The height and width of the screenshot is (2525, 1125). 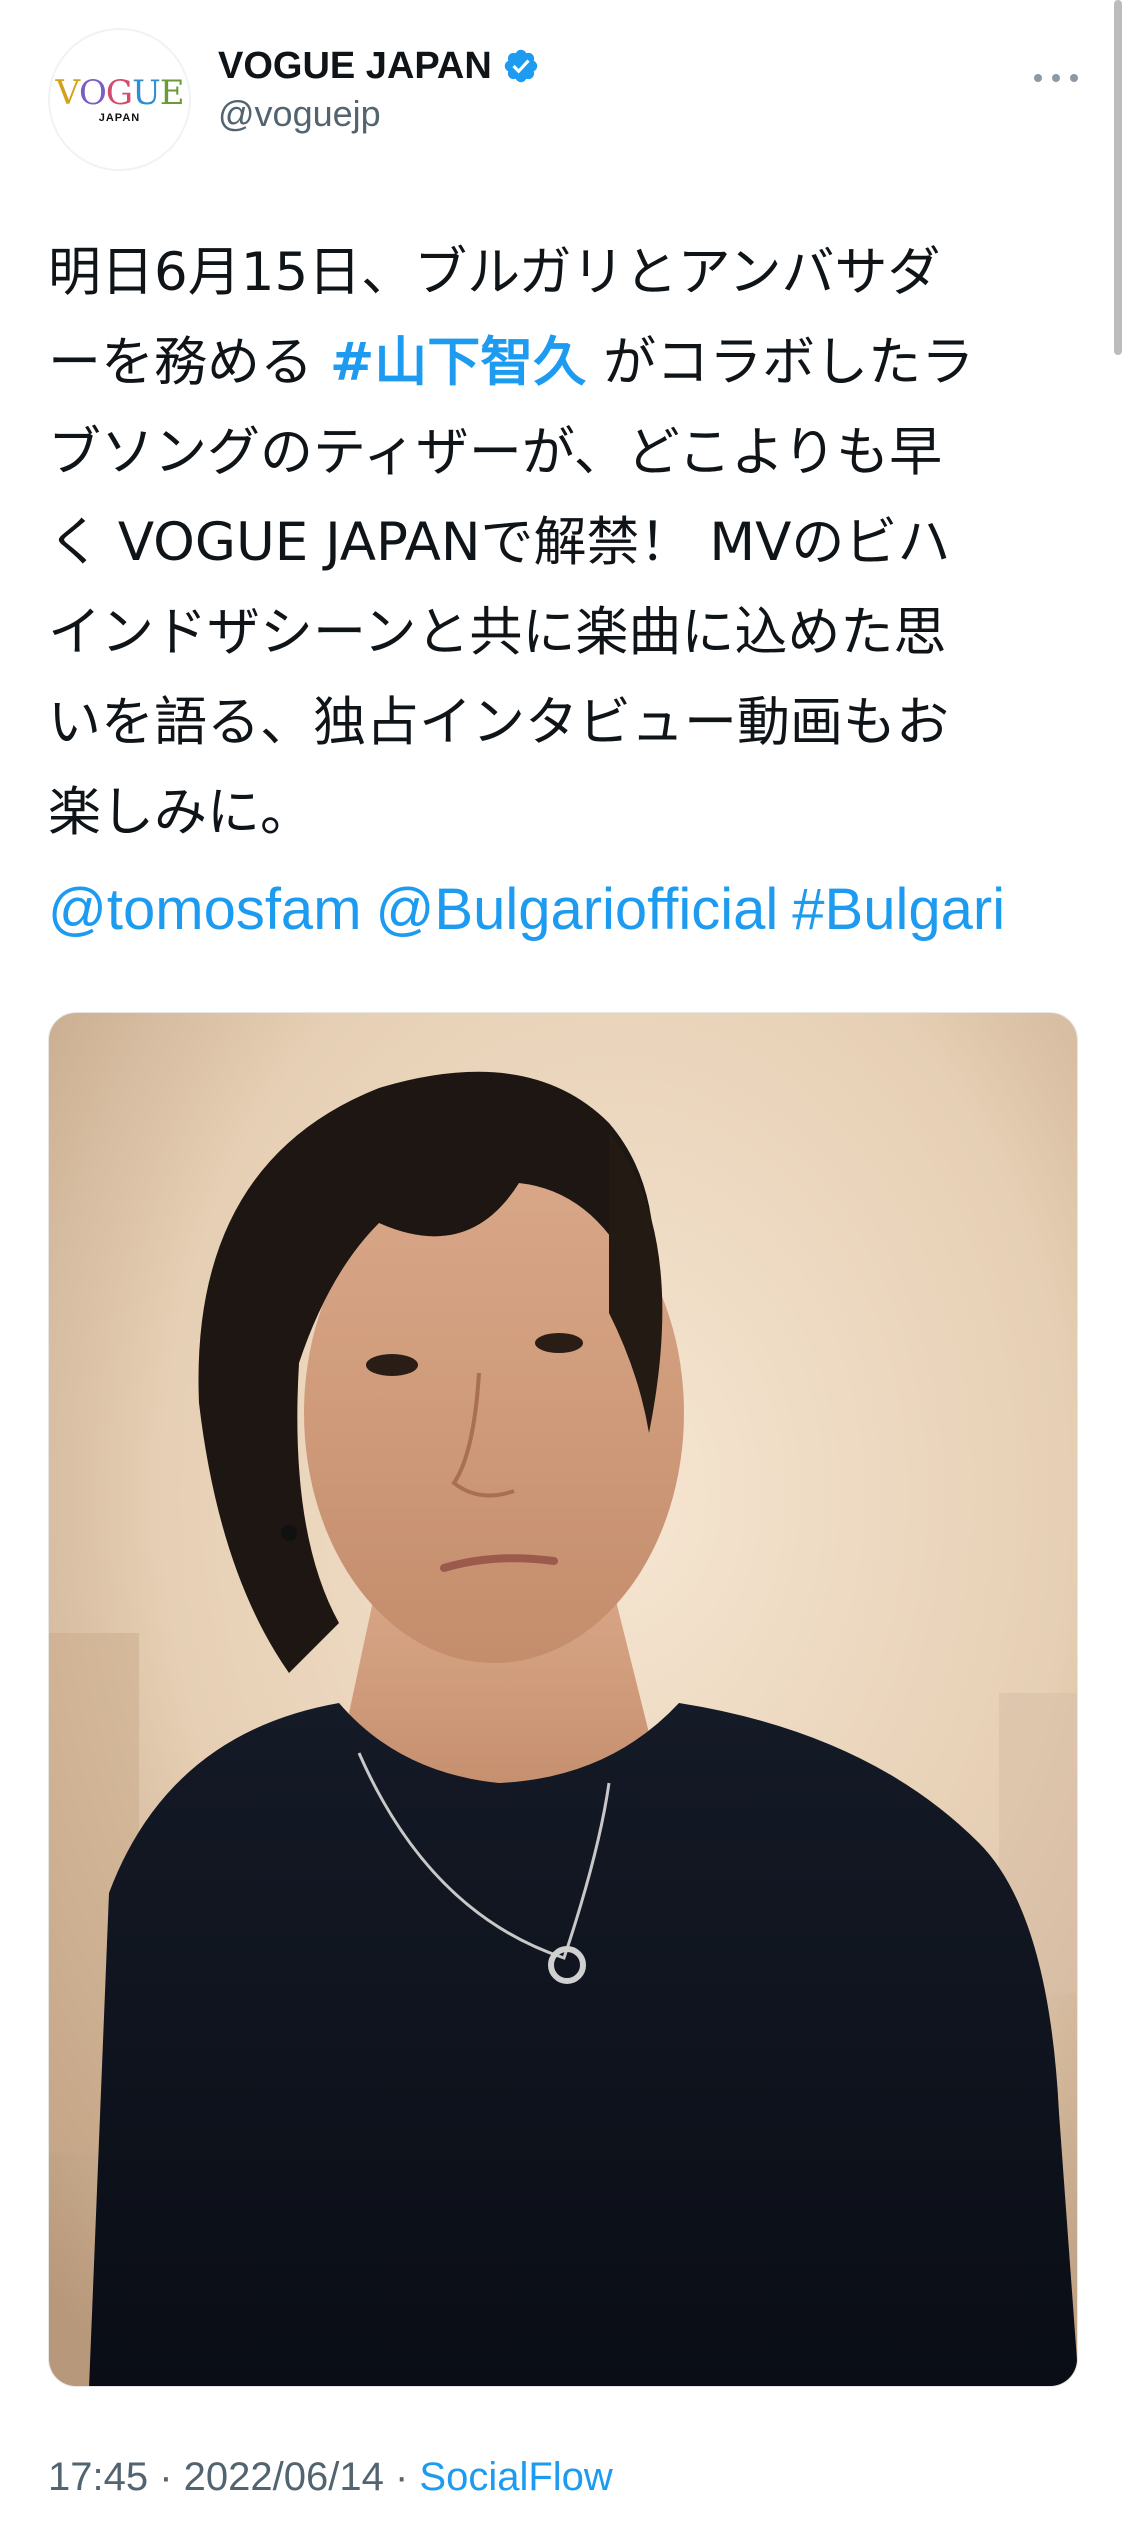 I want to click on tweet-source-link: SocialFlow, so click(x=515, y=2477).